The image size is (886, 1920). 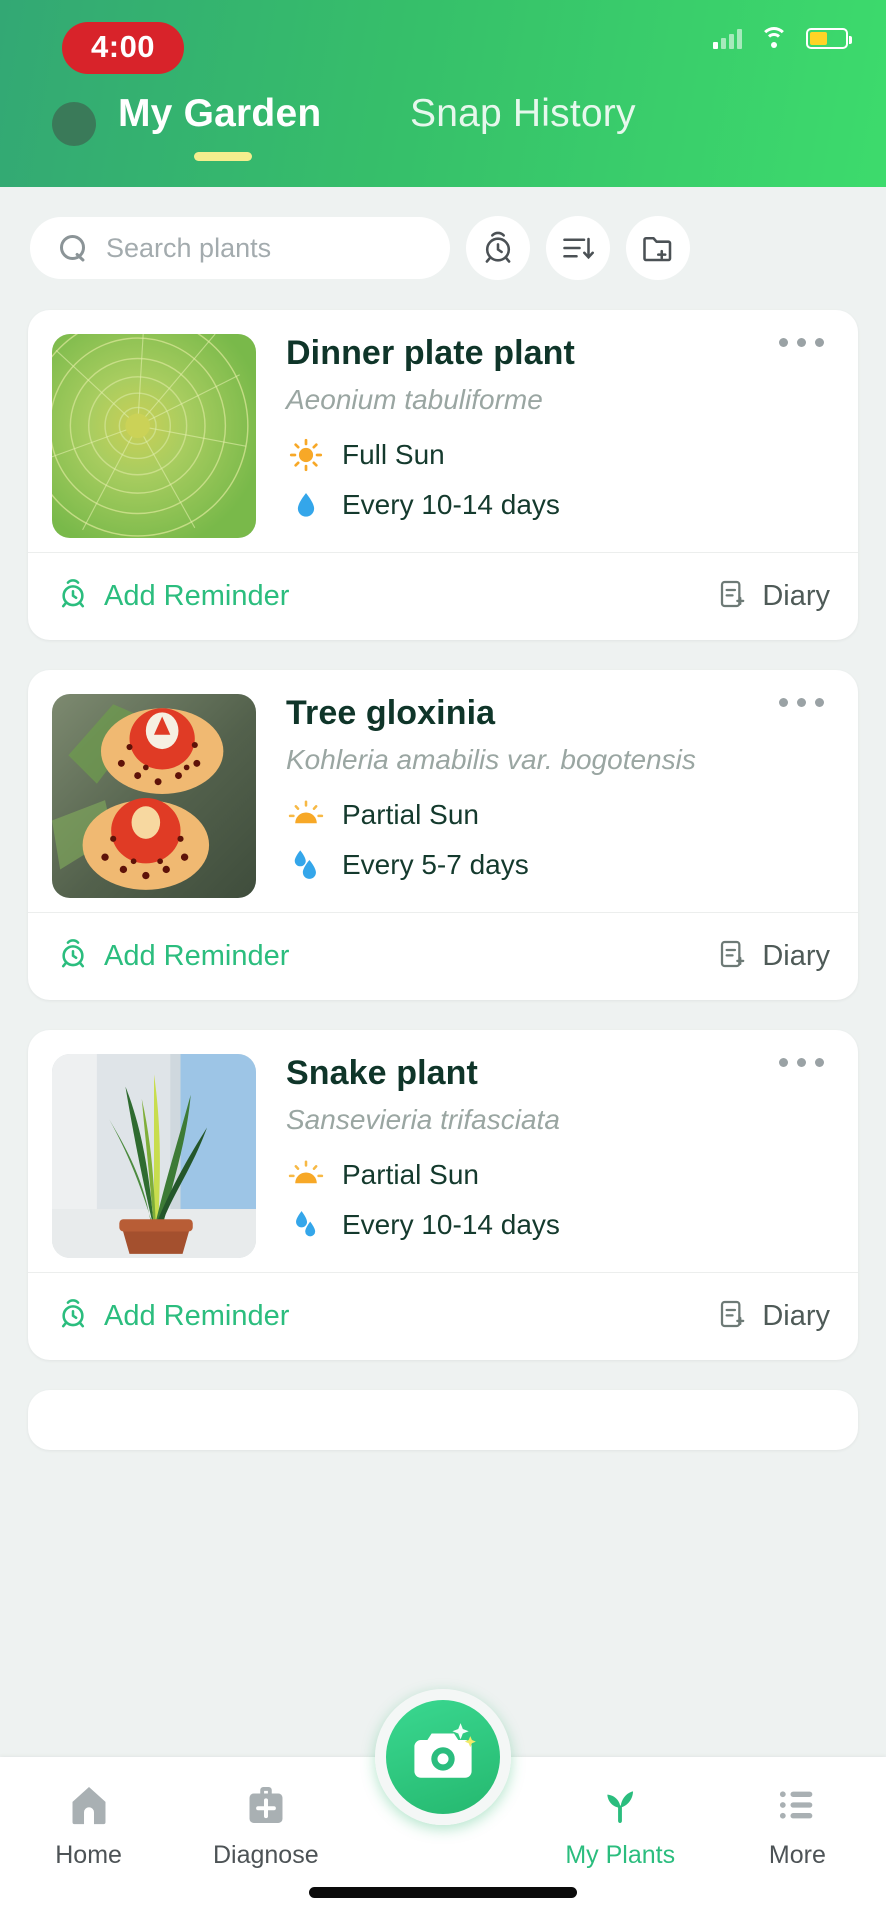 What do you see at coordinates (620, 1805) in the screenshot?
I see `sprout-icon` at bounding box center [620, 1805].